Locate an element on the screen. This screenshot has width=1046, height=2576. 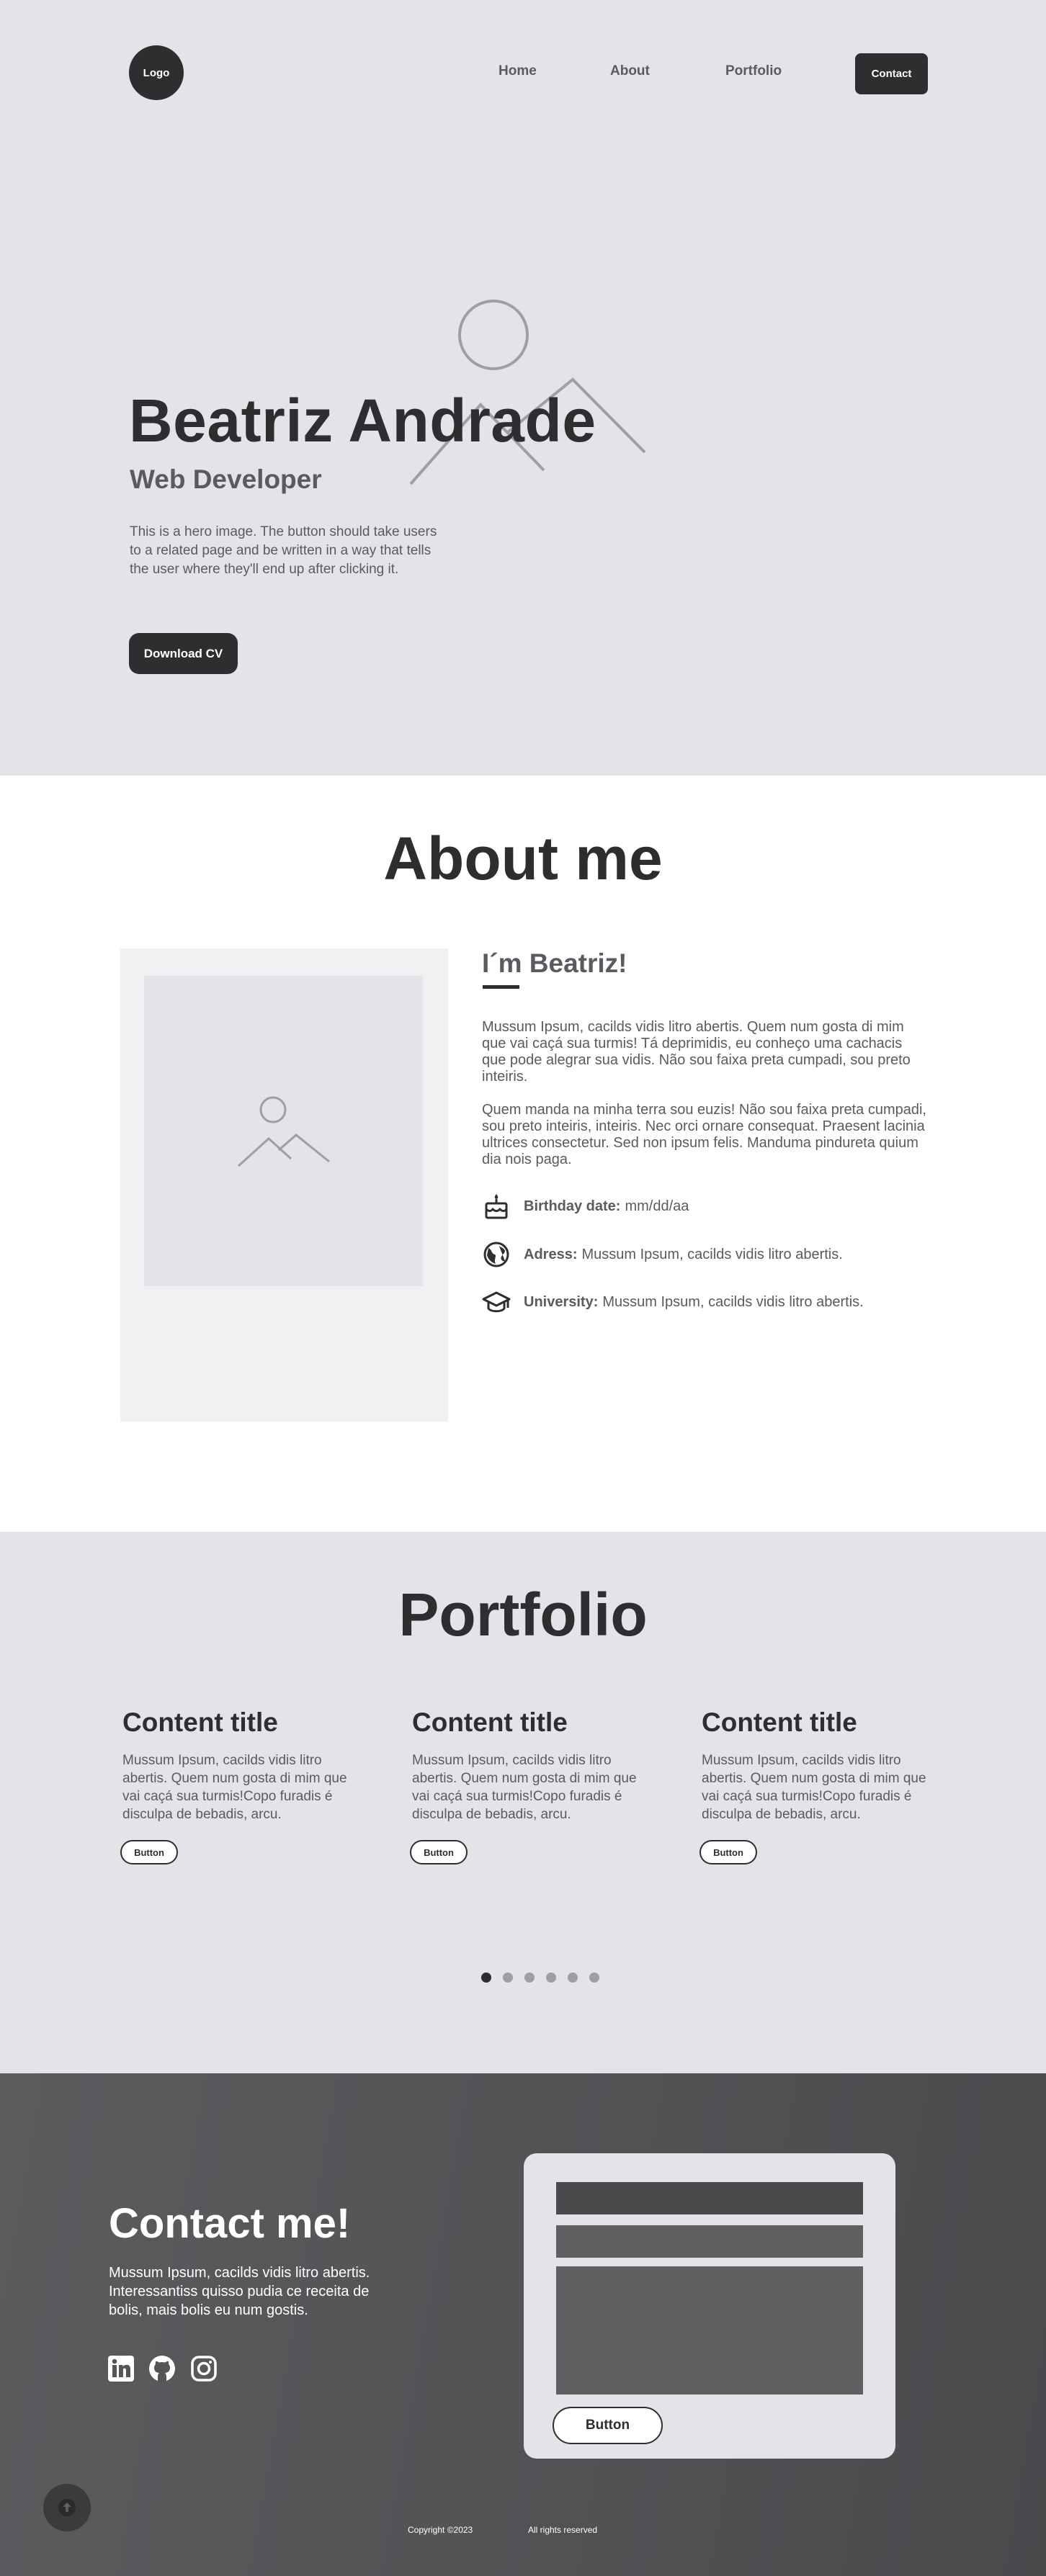
about-title: About me is located at coordinates (523, 858).